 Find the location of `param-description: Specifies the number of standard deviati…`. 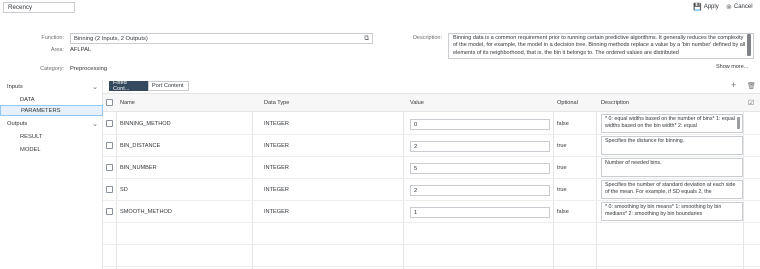

param-description: Specifies the number of standard deviati… is located at coordinates (672, 189).